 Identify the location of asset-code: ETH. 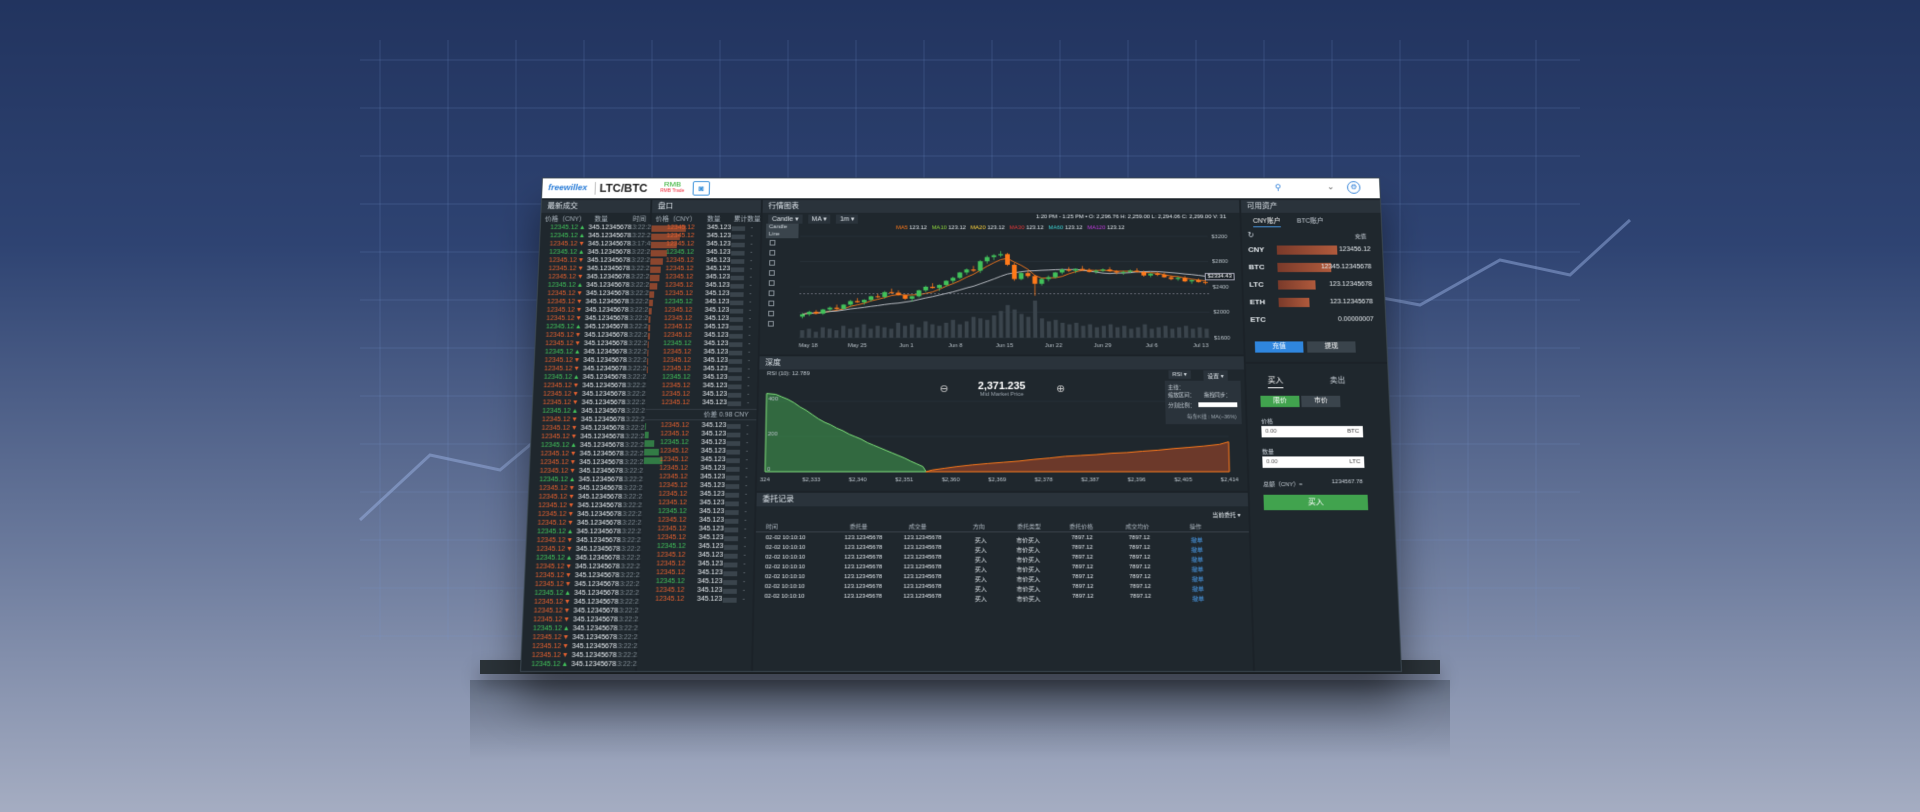
(1258, 302).